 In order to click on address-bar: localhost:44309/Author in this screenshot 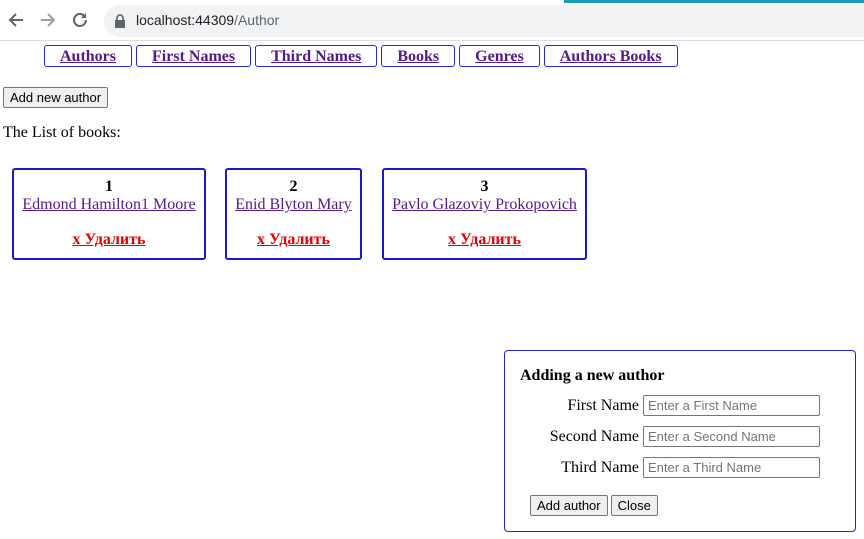, I will do `click(484, 21)`.